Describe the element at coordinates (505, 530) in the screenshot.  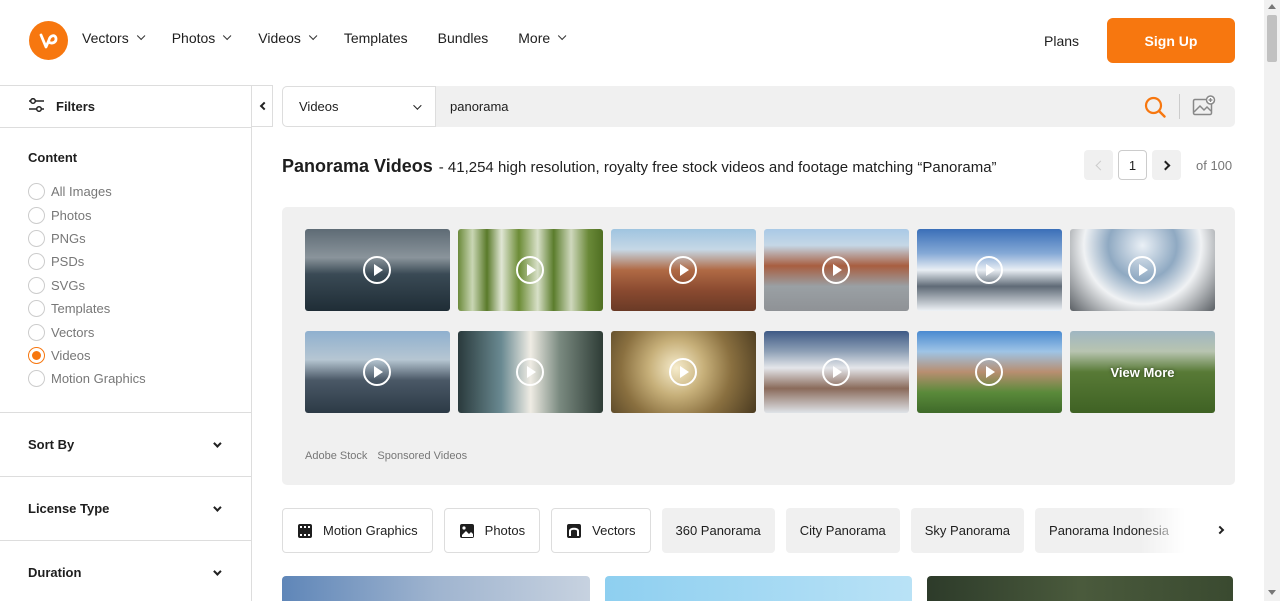
I see `chip-label: Photos` at that location.